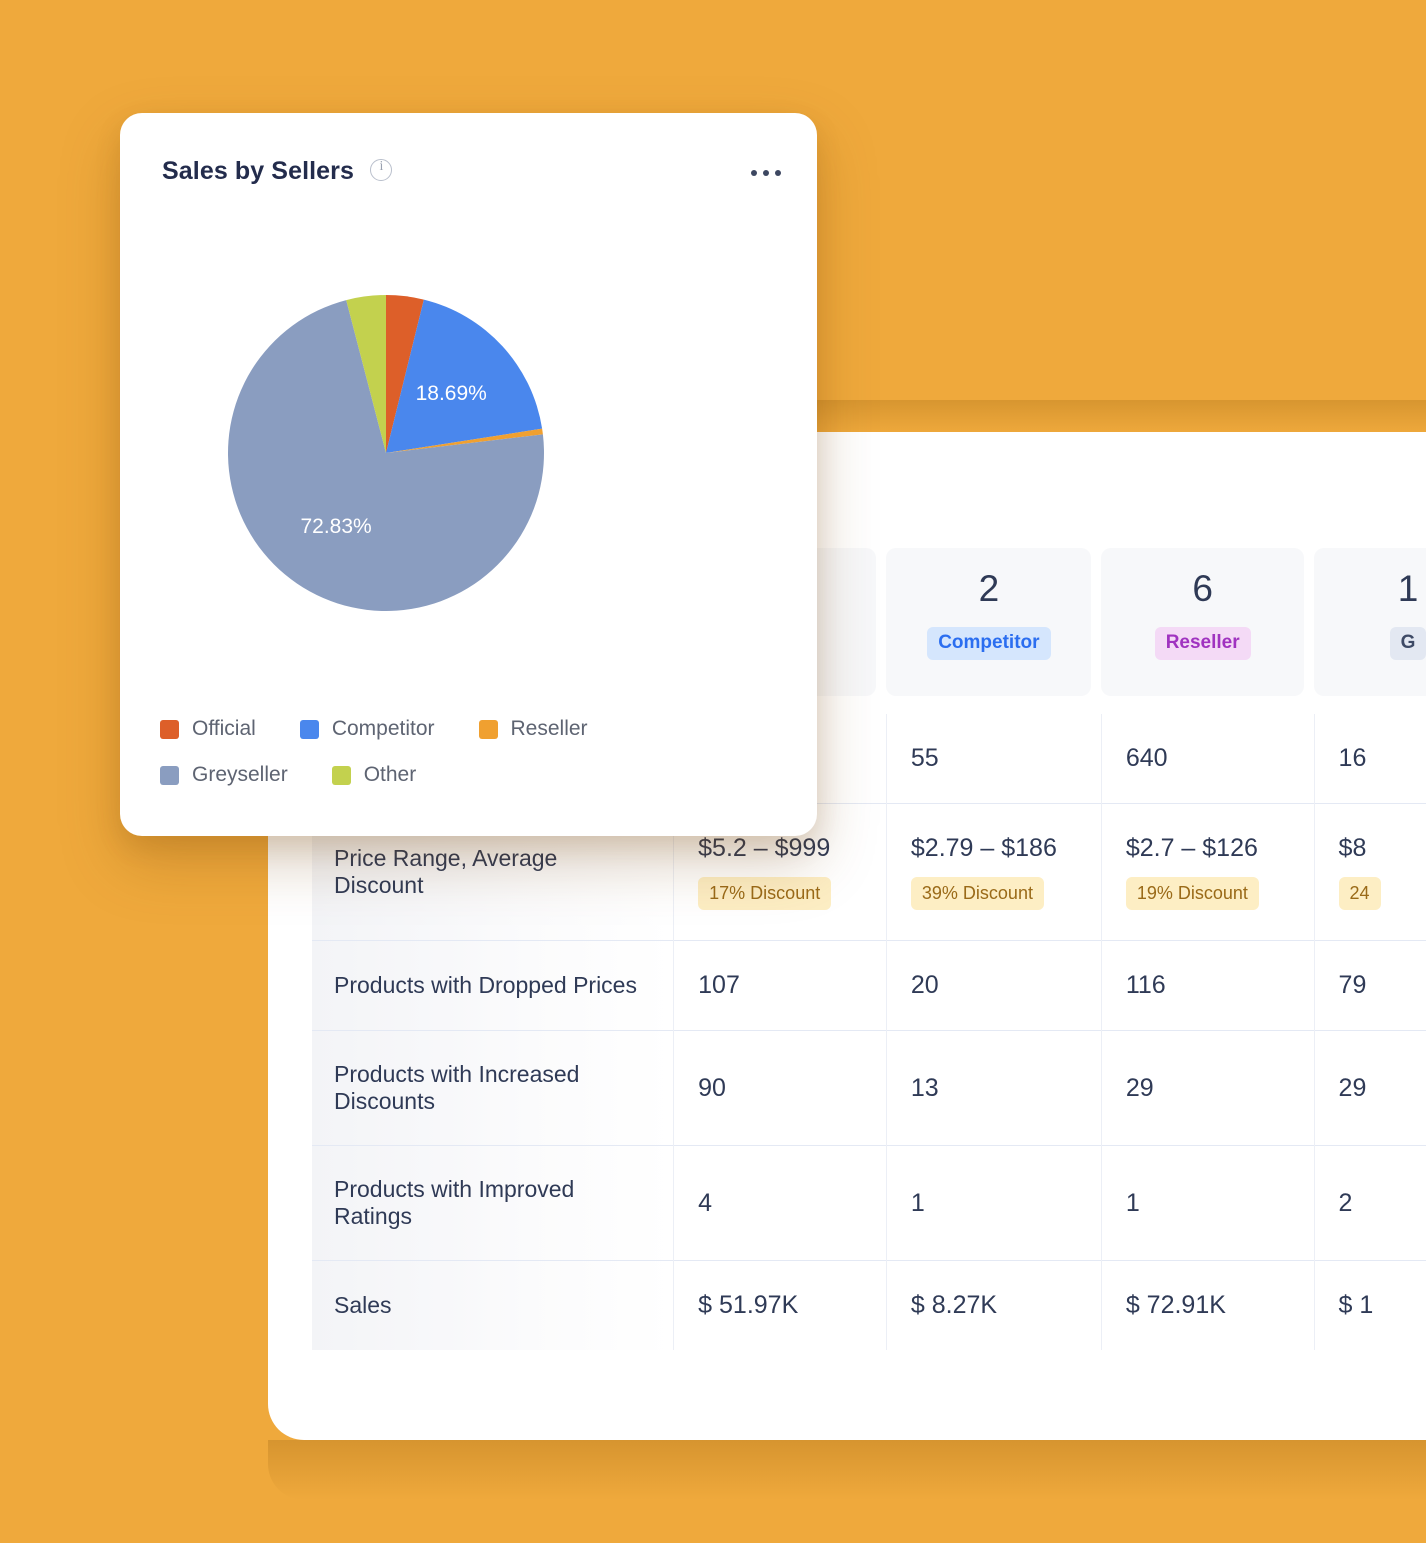 The width and height of the screenshot is (1426, 1543). I want to click on legend-label: Other, so click(390, 774).